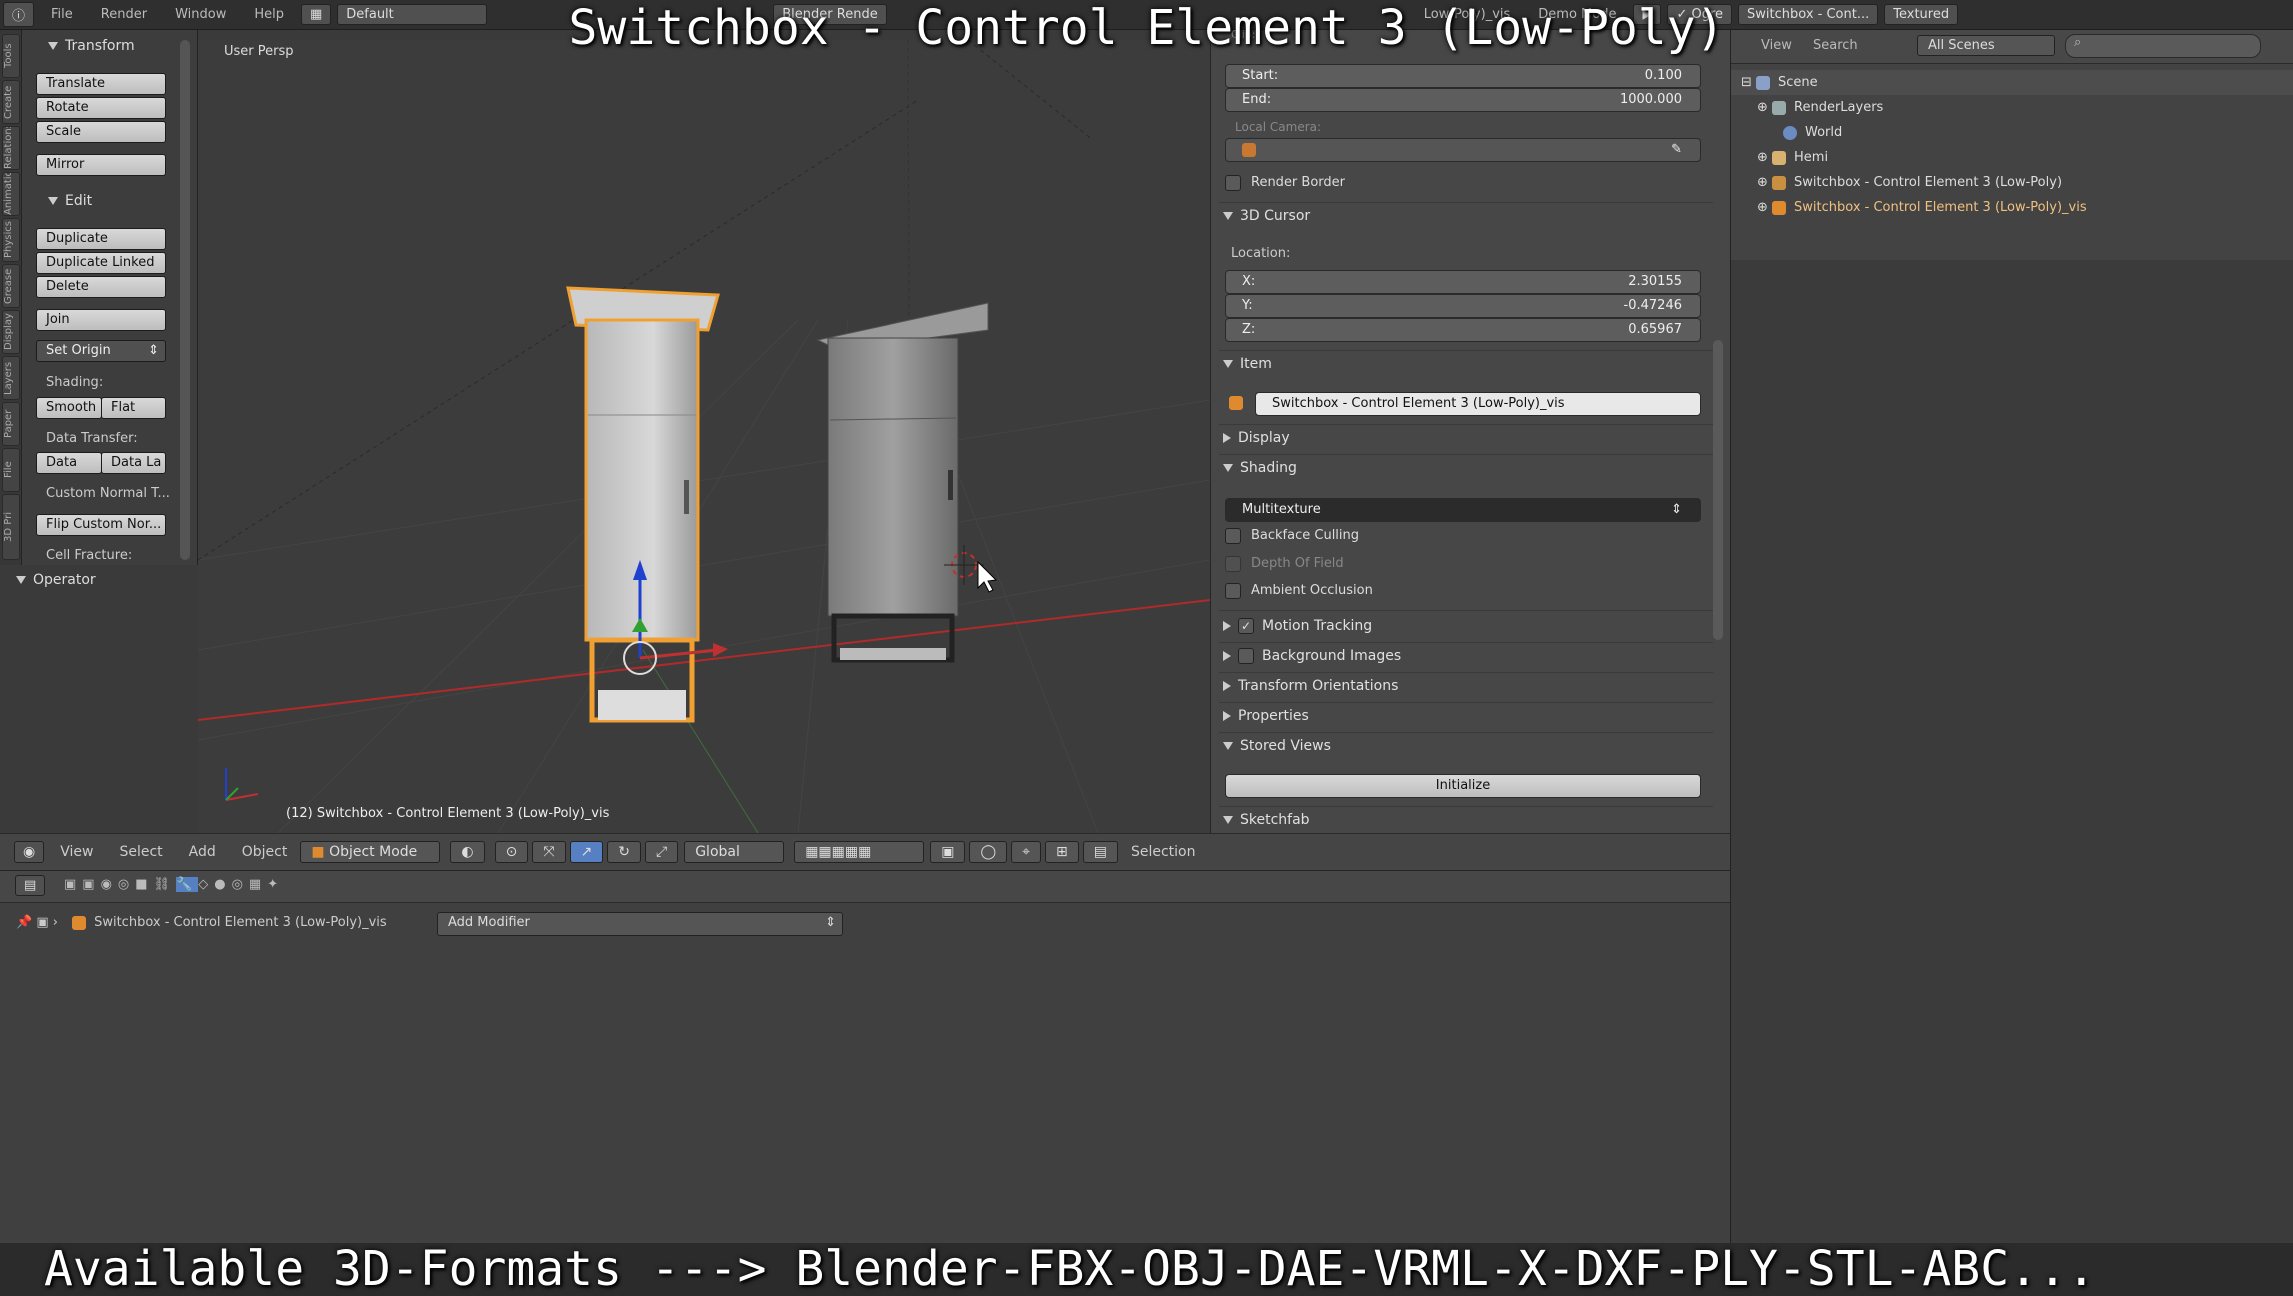 Image resolution: width=2293 pixels, height=1296 pixels. Describe the element at coordinates (133, 463) in the screenshot. I see `data-layout-button: Data La` at that location.